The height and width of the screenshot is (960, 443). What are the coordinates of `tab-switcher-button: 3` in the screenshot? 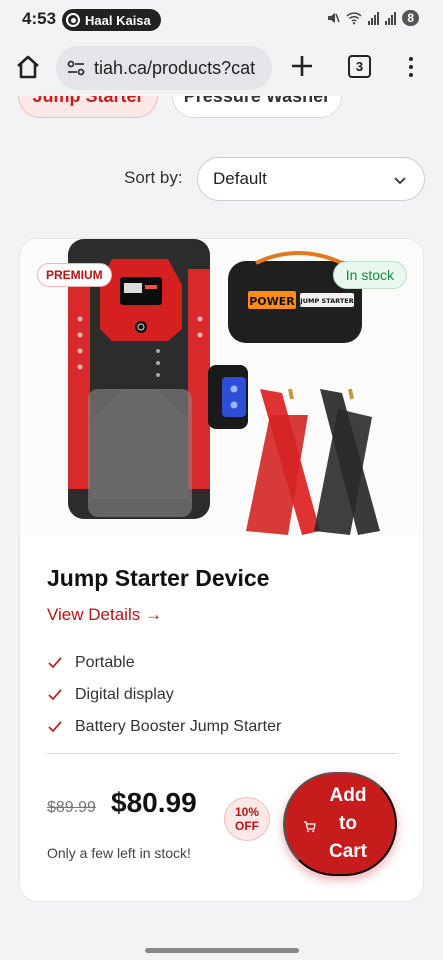 It's located at (359, 66).